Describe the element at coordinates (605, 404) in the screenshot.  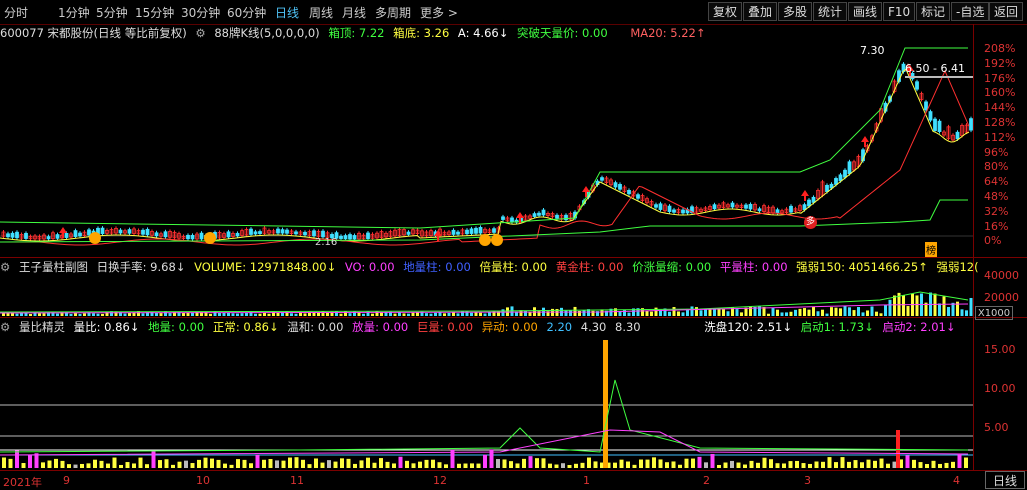
I see `spike-bar` at that location.